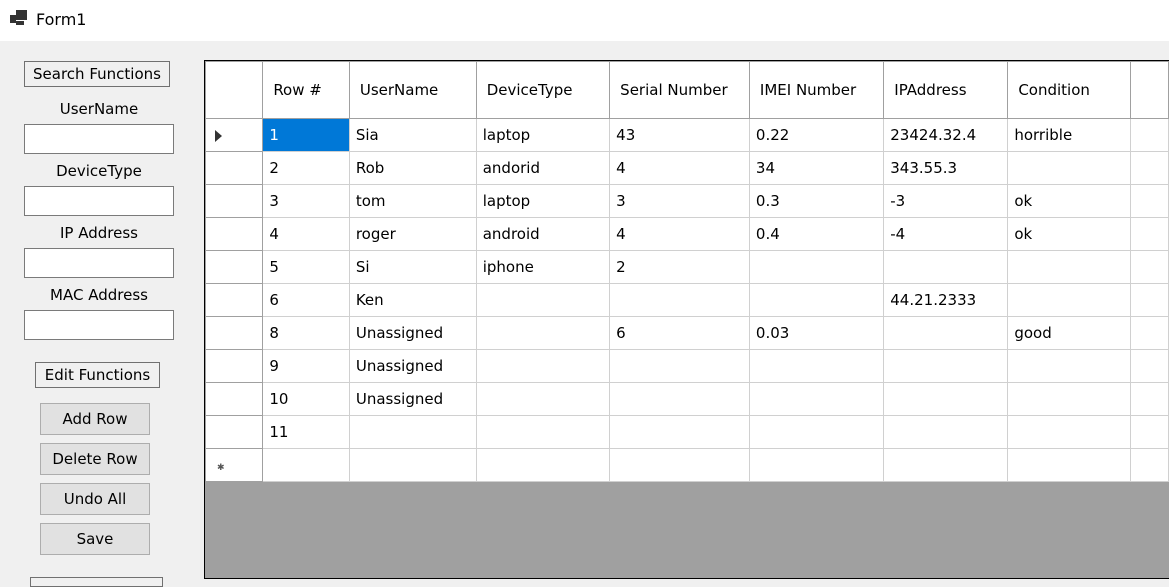 The height and width of the screenshot is (587, 1169). I want to click on ip-address-input, so click(99, 263).